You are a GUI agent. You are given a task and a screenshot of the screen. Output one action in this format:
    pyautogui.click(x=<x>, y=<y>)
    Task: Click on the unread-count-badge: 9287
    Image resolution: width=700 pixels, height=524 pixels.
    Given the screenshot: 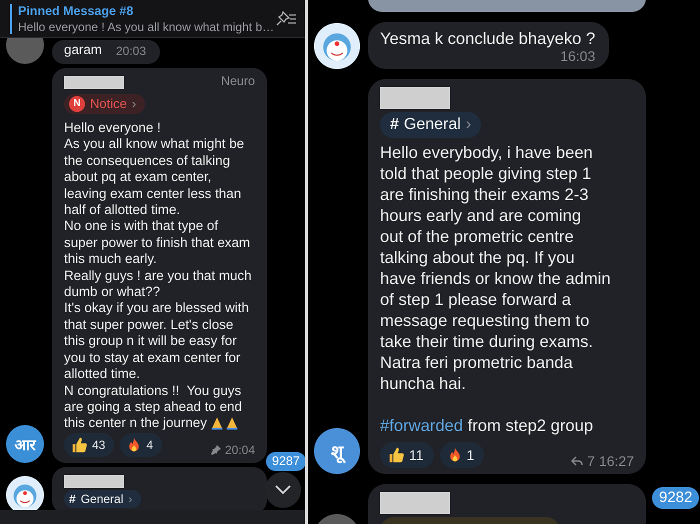 What is the action you would take?
    pyautogui.click(x=285, y=461)
    